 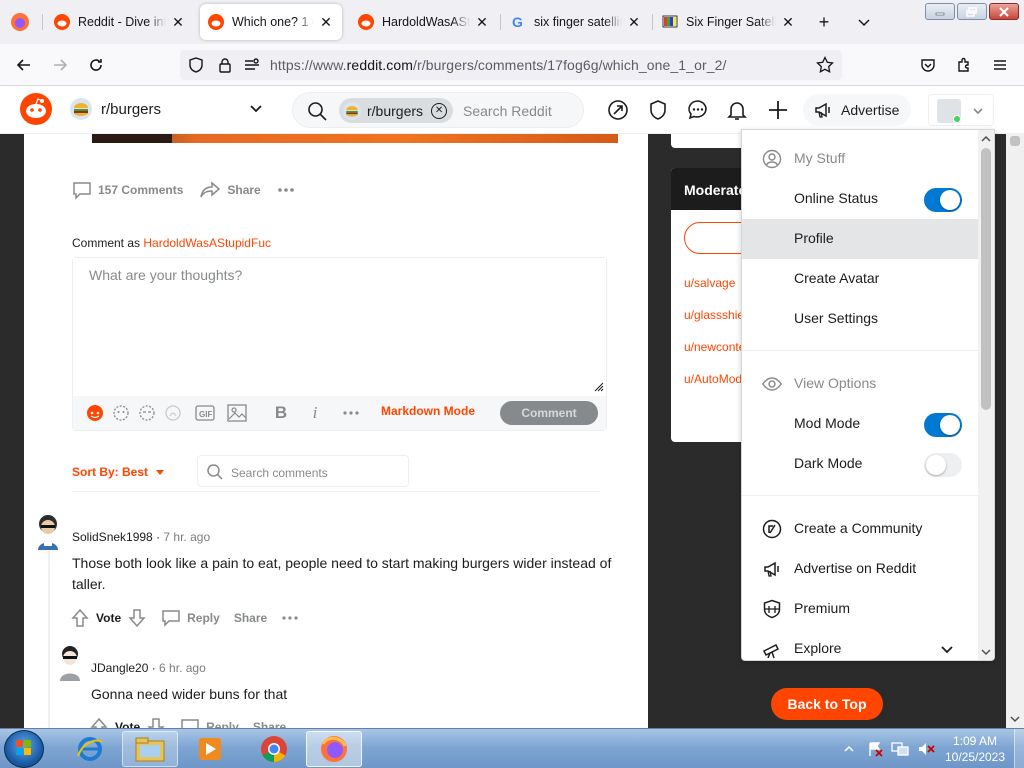 What do you see at coordinates (225, 65) in the screenshot?
I see `lock-icon` at bounding box center [225, 65].